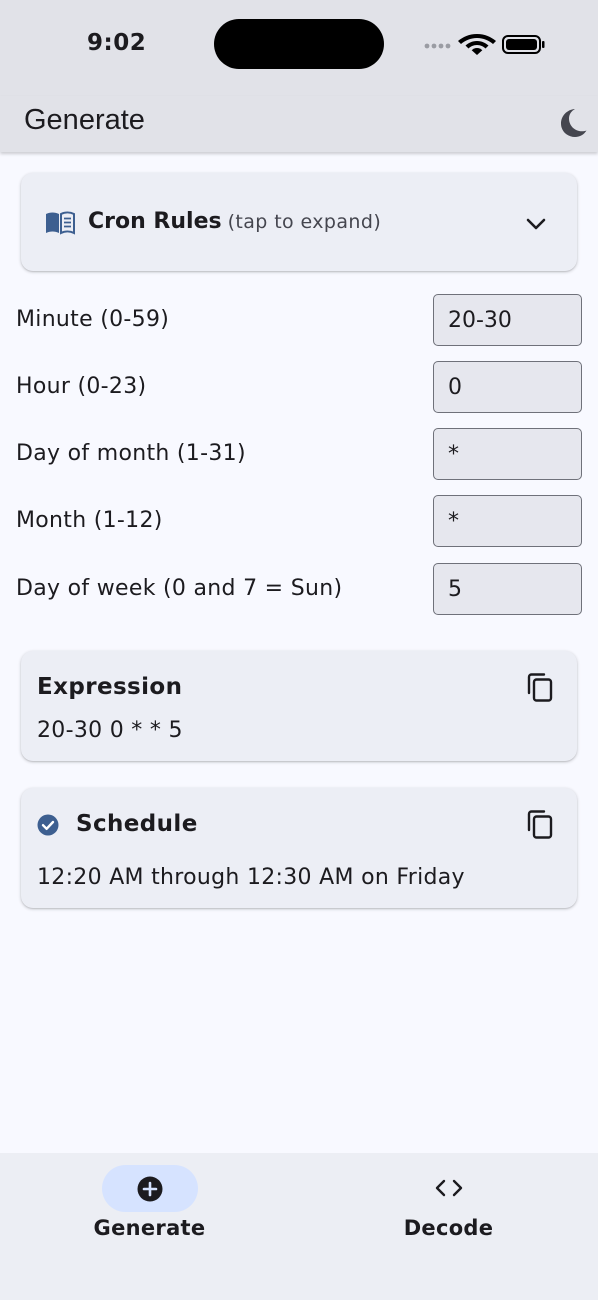 The width and height of the screenshot is (598, 1300). What do you see at coordinates (89, 520) in the screenshot?
I see `month-label: Month (1-12)` at bounding box center [89, 520].